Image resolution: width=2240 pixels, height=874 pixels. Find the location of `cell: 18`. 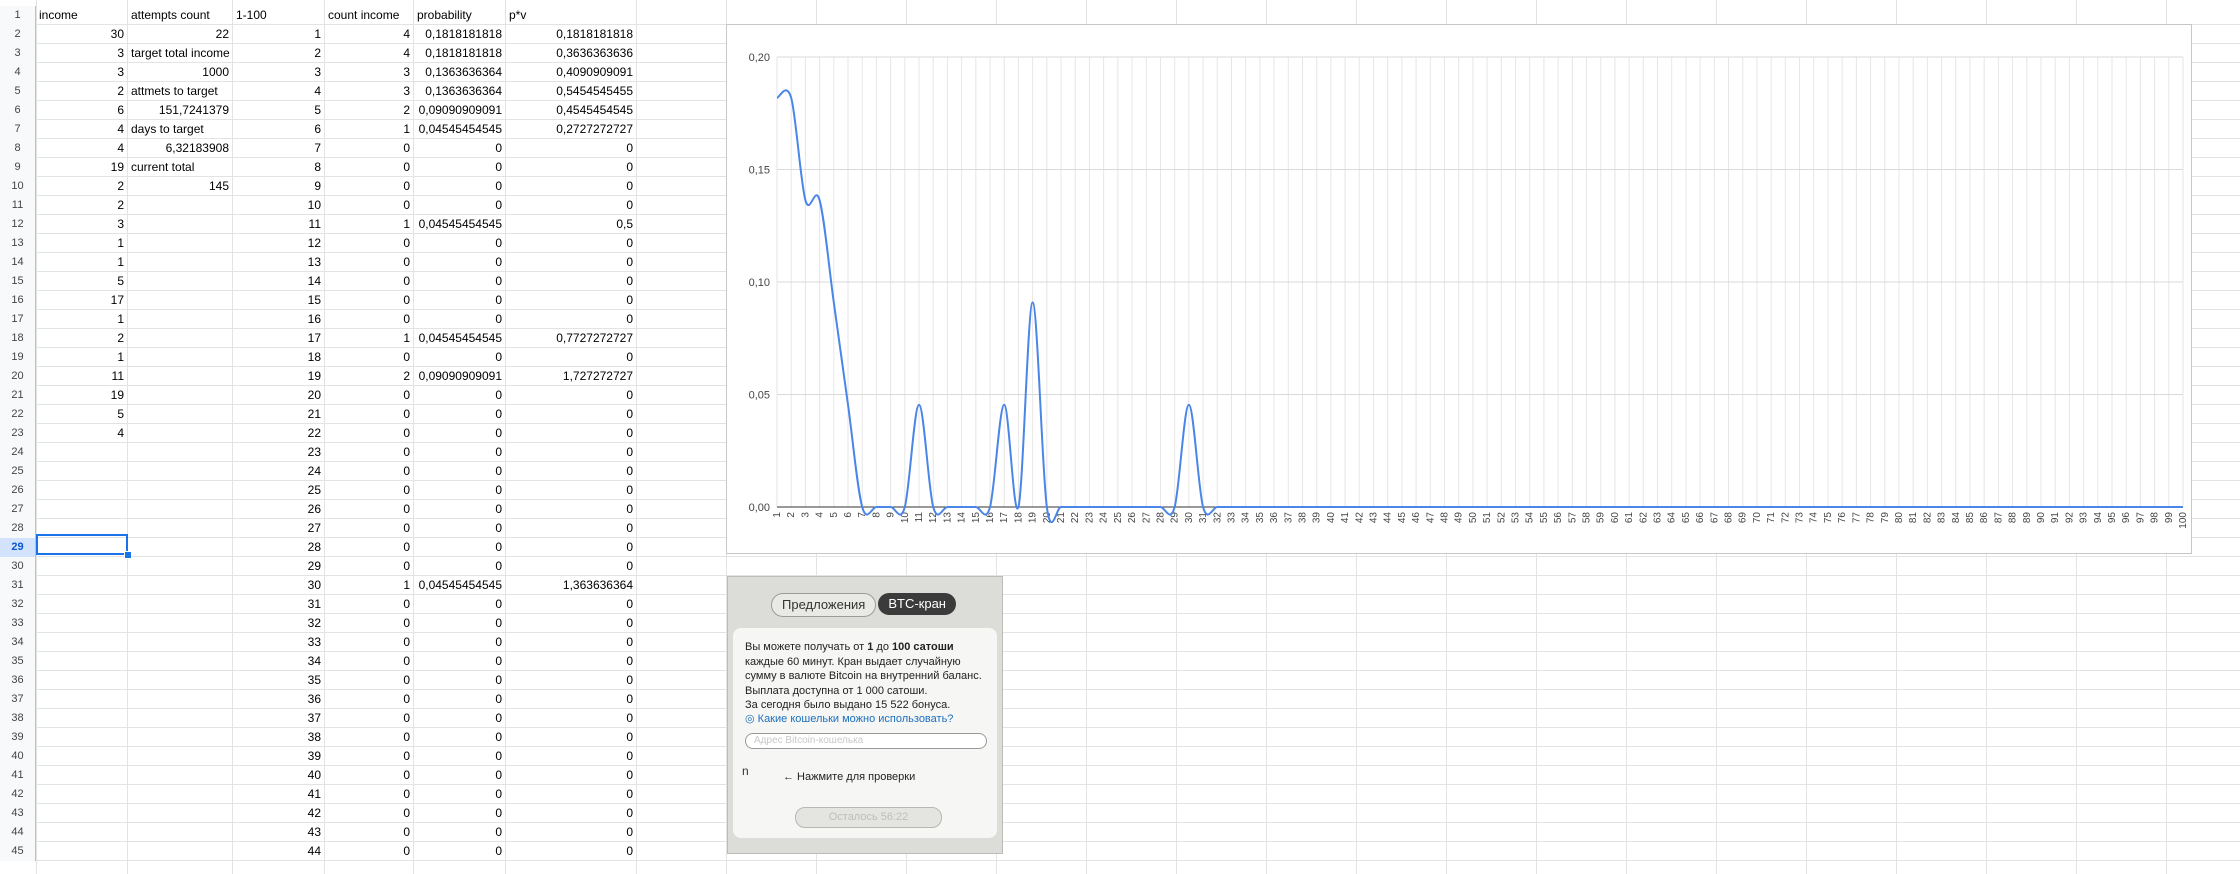

cell: 18 is located at coordinates (278, 357).